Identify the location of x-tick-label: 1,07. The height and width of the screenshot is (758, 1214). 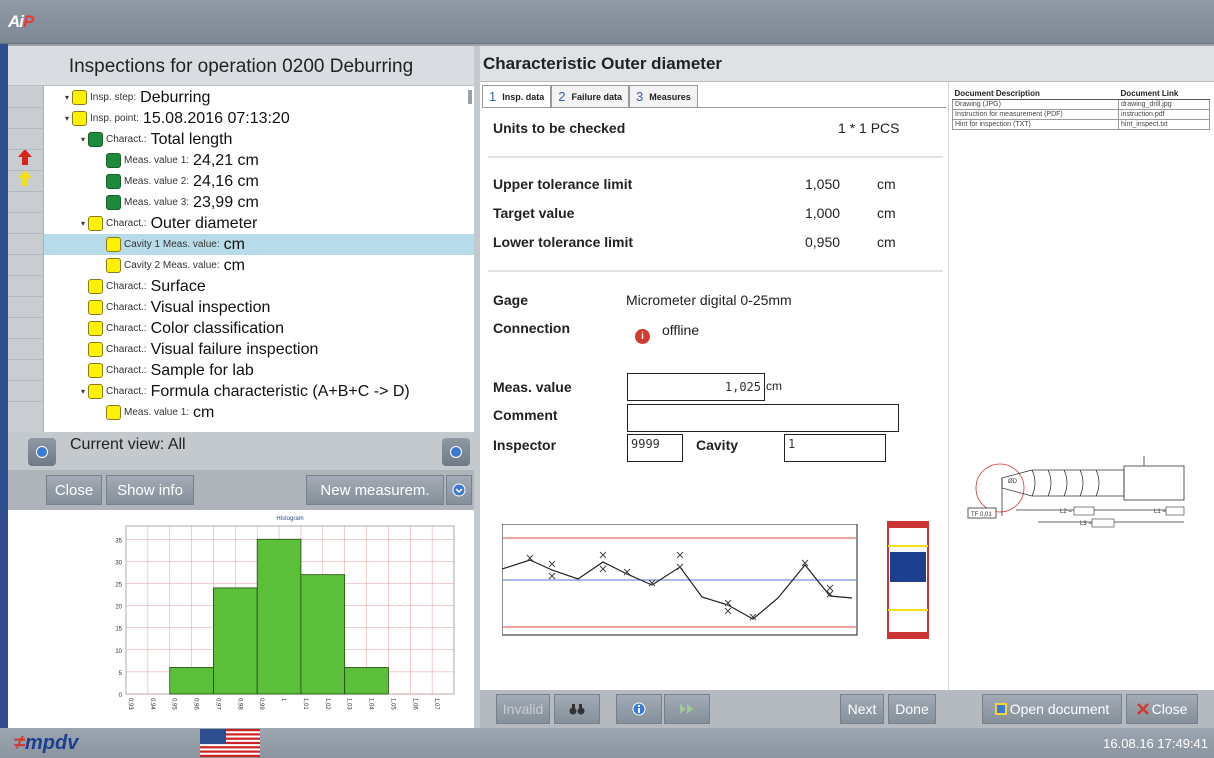
(436, 704).